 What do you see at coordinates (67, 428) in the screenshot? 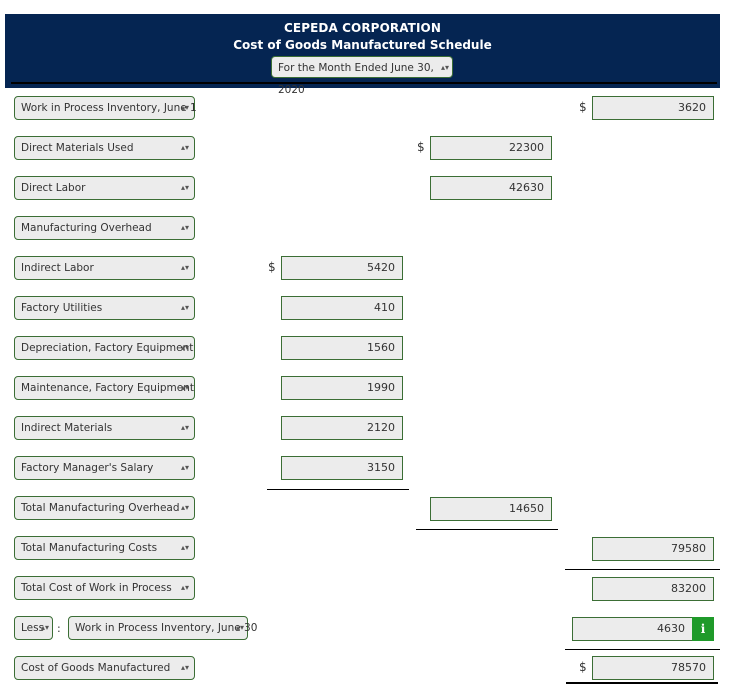
I see `select-value: Indirect Materials` at bounding box center [67, 428].